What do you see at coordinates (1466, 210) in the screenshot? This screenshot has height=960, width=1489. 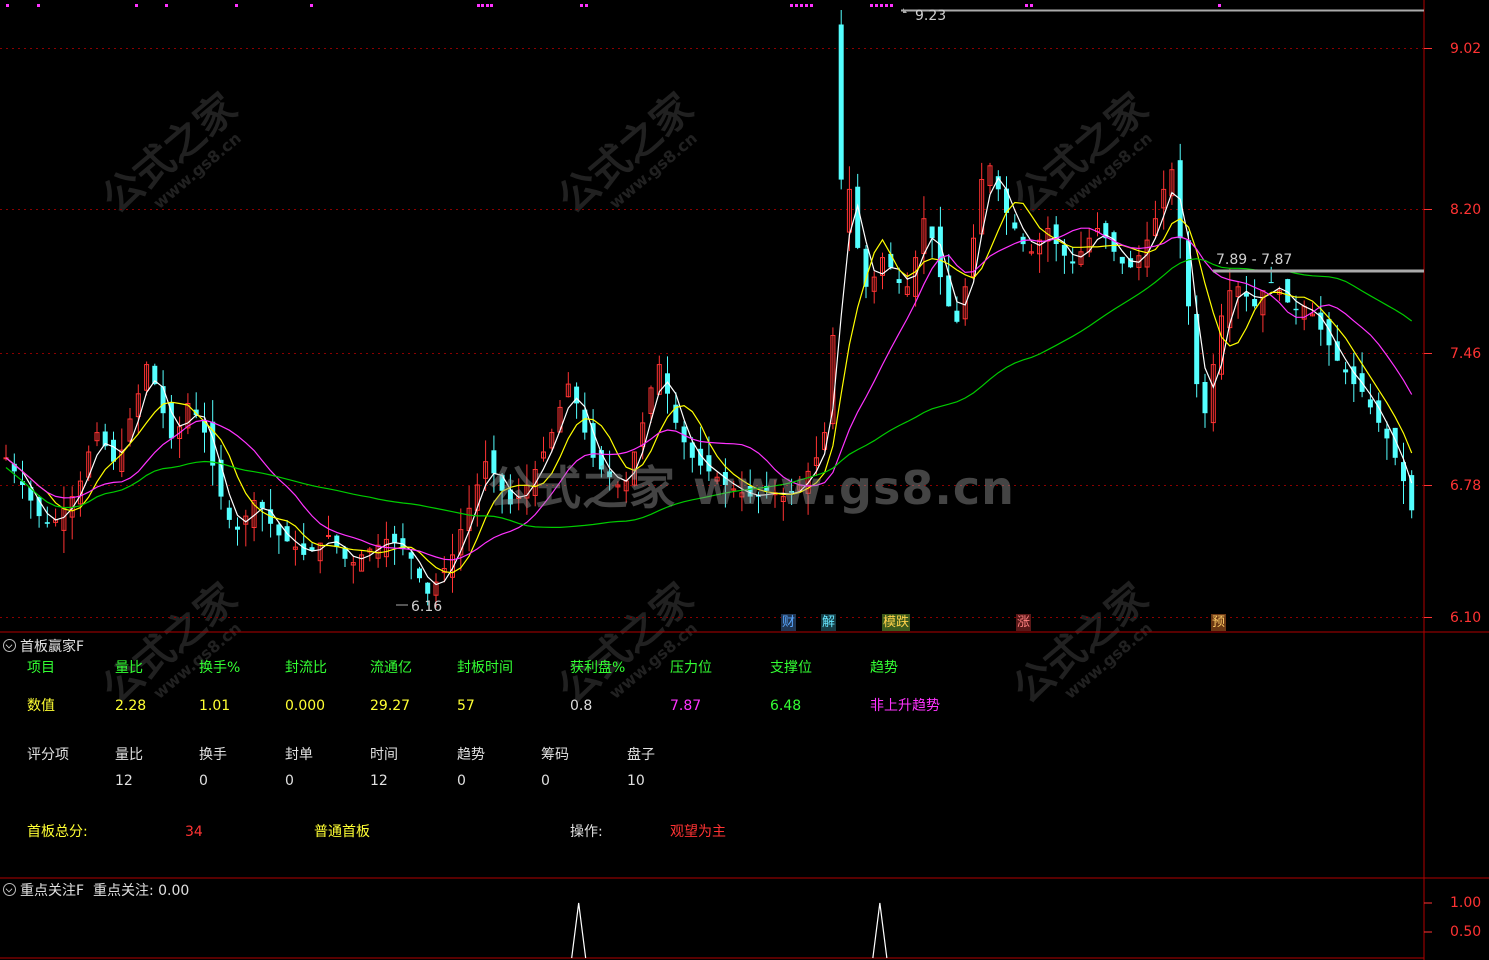 I see `y-tick-label: 8.20` at bounding box center [1466, 210].